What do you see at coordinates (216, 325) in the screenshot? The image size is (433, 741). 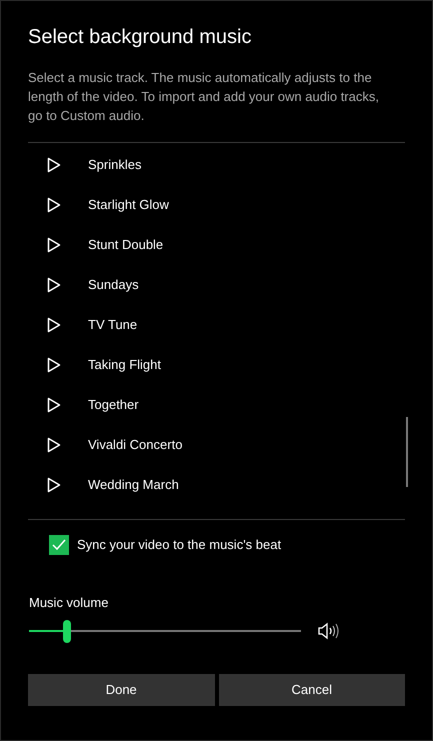 I see `track-item: TV Tune` at bounding box center [216, 325].